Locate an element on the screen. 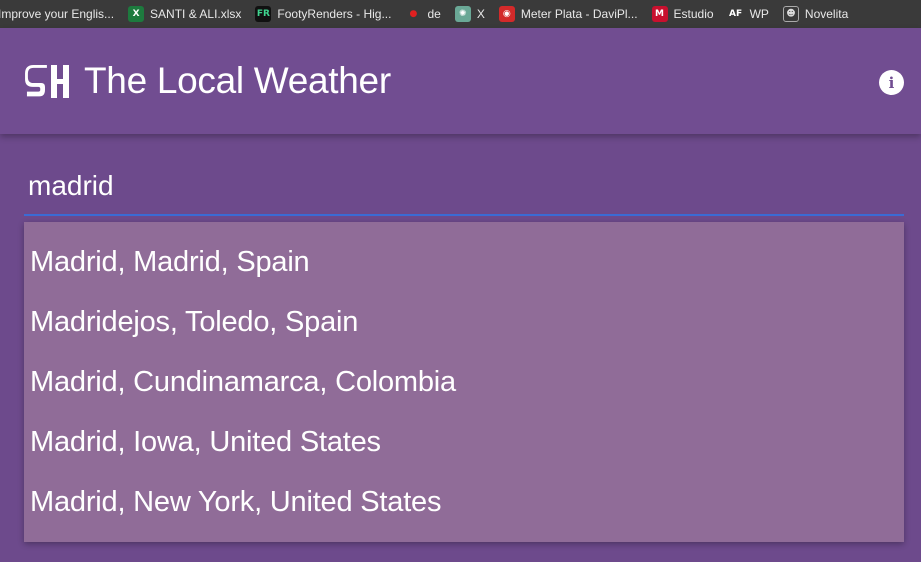 The image size is (921, 562). novelita-icon: ☻ is located at coordinates (790, 14).